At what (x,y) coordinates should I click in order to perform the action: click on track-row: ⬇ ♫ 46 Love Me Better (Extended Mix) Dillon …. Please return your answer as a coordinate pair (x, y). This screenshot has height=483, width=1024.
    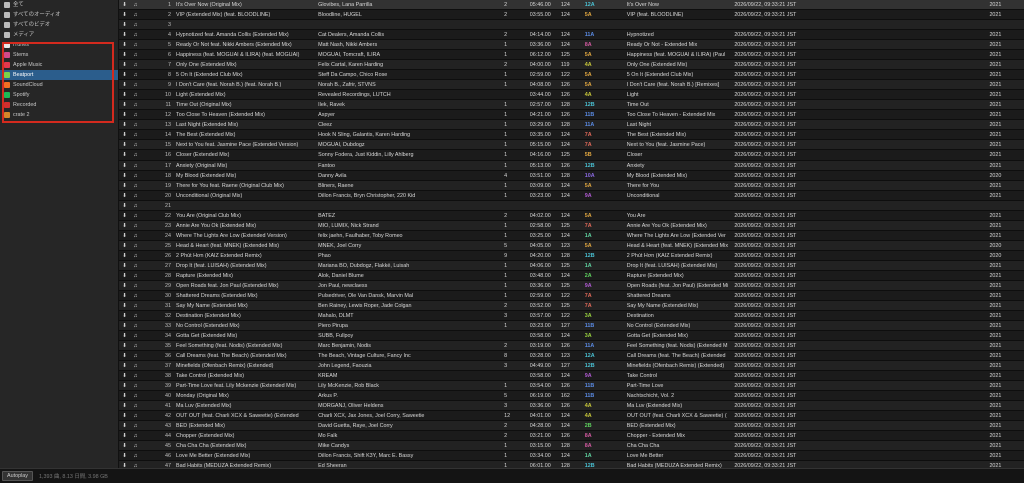
    Looking at the image, I should click on (571, 456).